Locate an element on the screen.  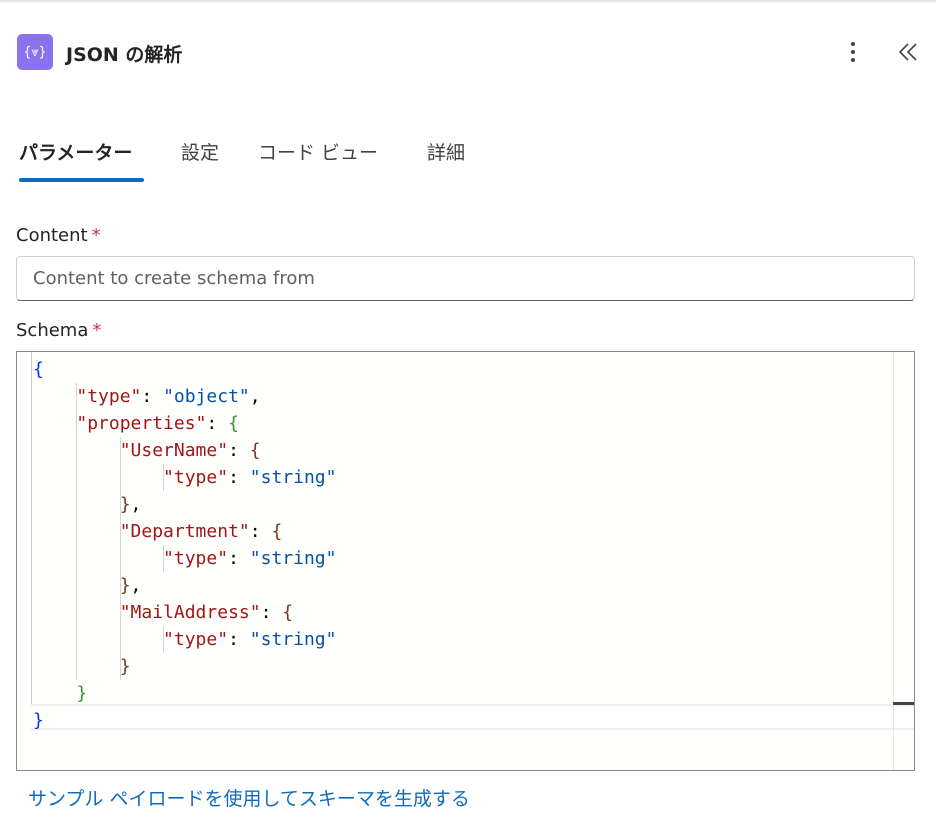
parse-json-icon: {⩔} is located at coordinates (35, 52).